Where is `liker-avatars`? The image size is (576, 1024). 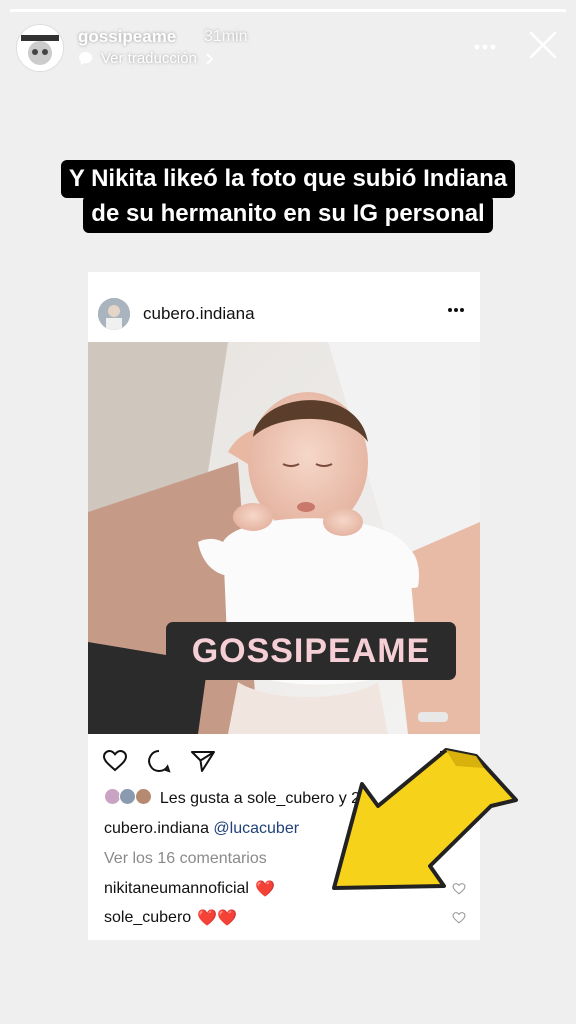
liker-avatars is located at coordinates (128, 799).